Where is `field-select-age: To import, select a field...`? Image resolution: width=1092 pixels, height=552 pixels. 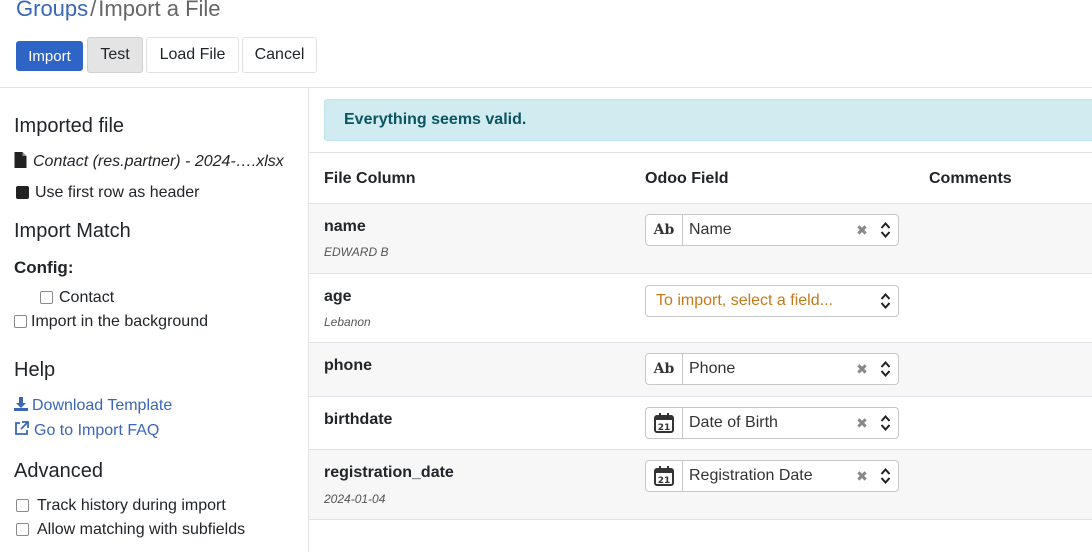 field-select-age: To import, select a field... is located at coordinates (772, 301).